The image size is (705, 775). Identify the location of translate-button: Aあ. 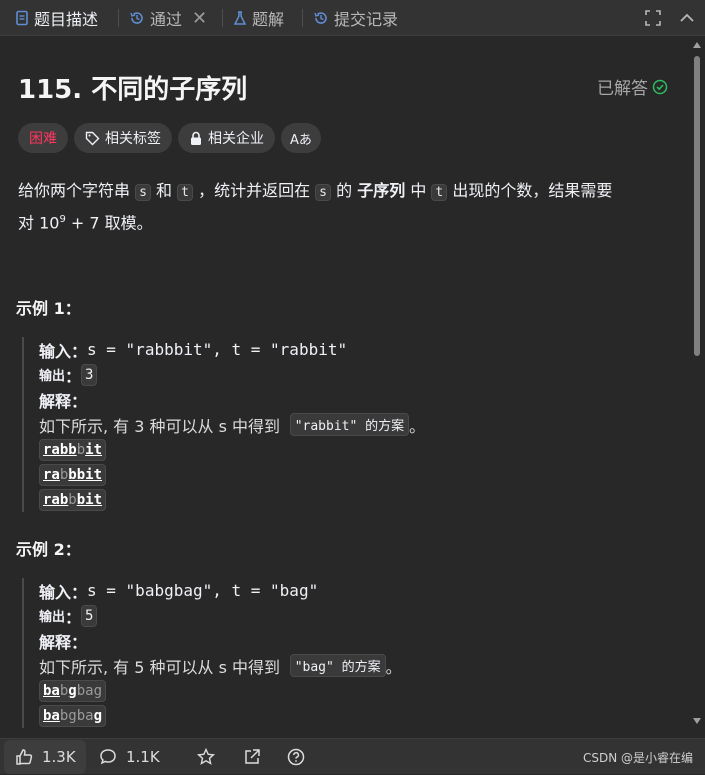
(301, 138).